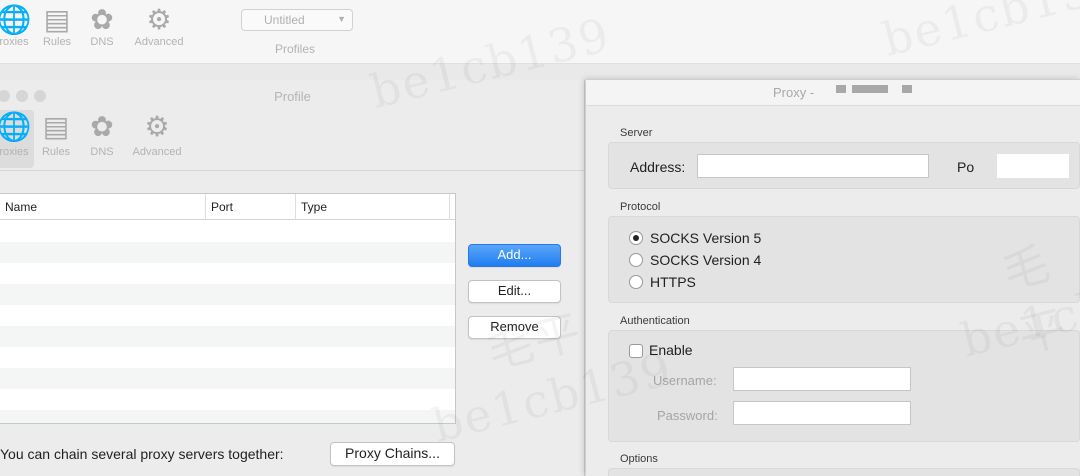 The image size is (1080, 476). I want to click on remove-button: Remove, so click(514, 327).